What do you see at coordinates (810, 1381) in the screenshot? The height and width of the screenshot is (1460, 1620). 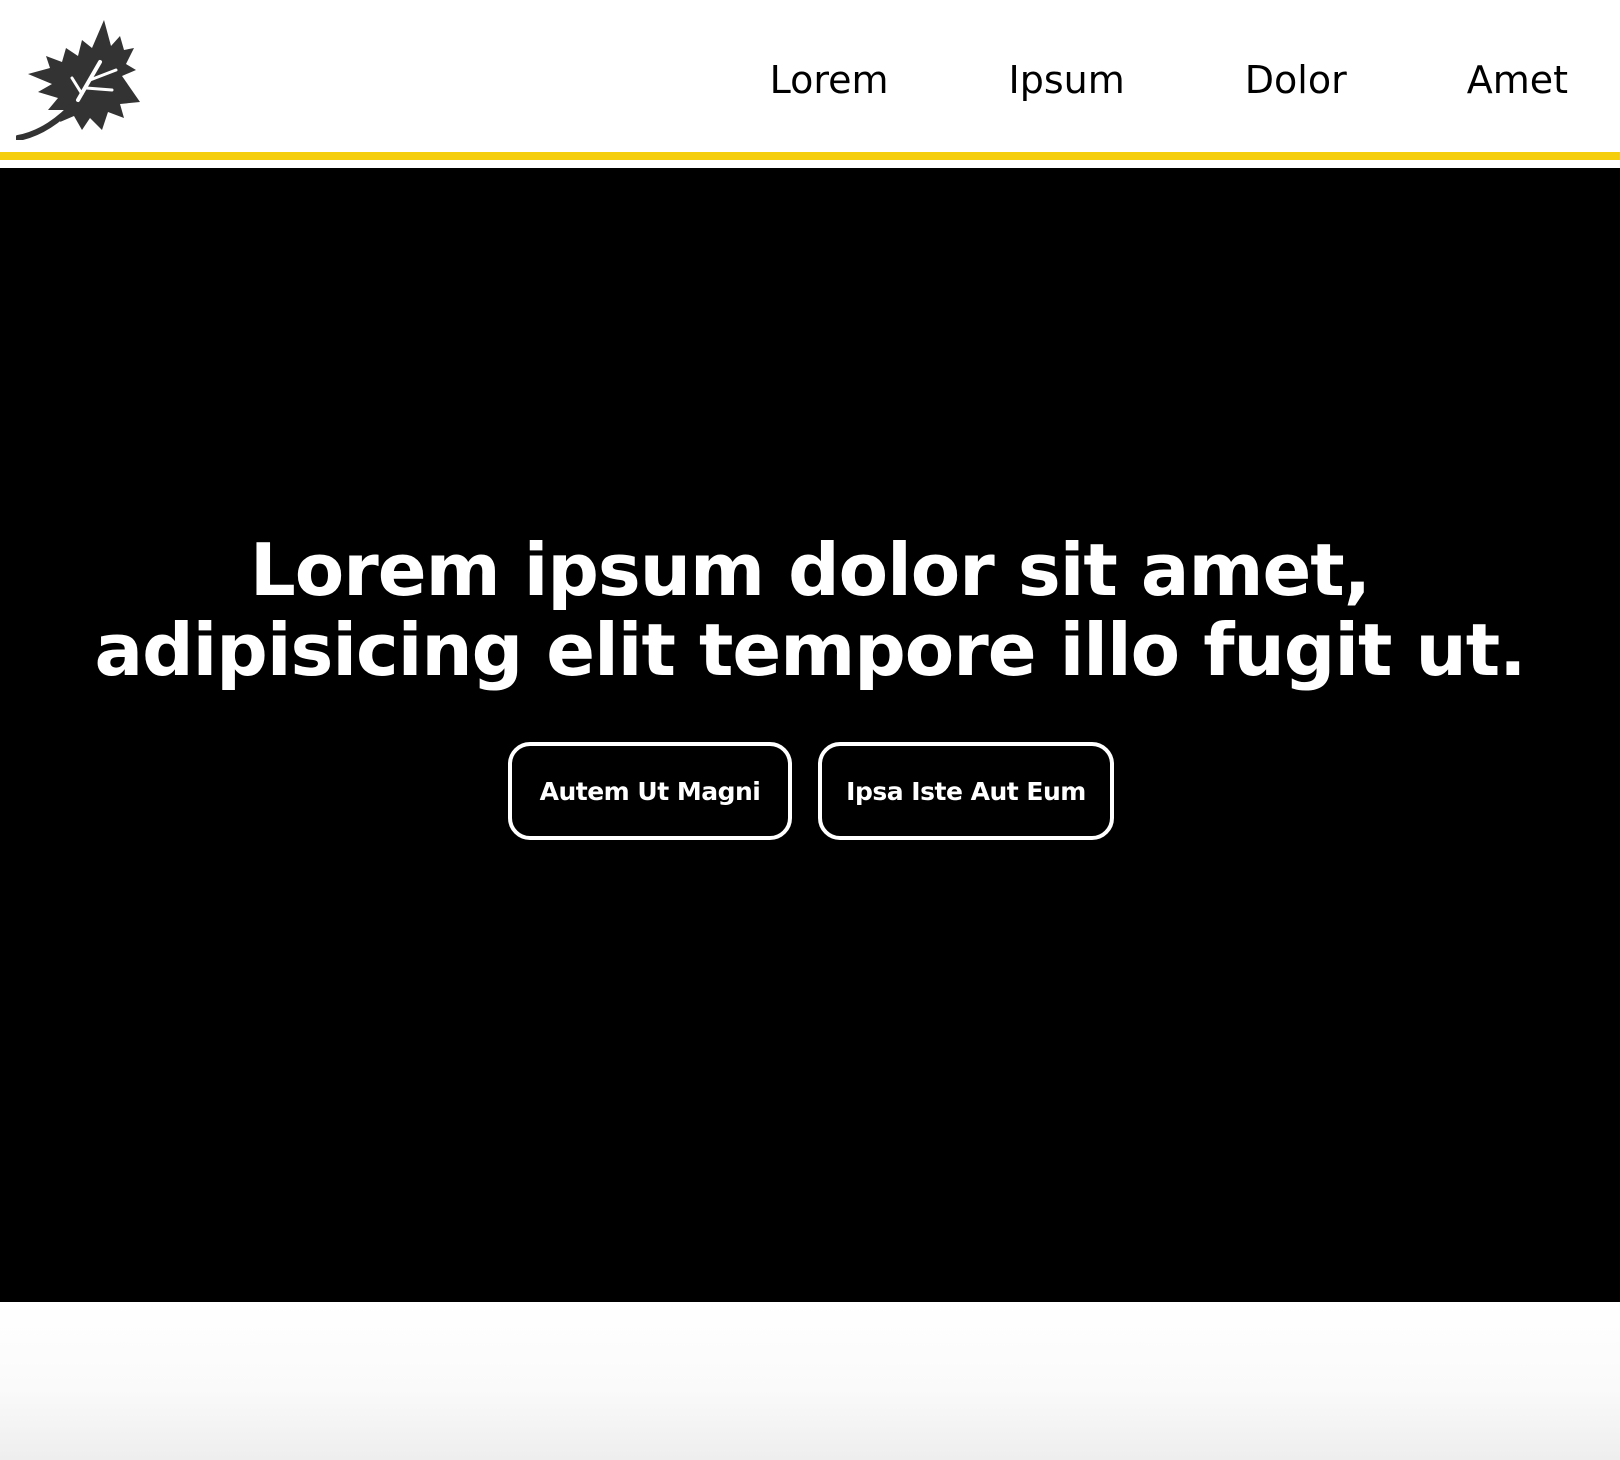 I see `page-content-area` at bounding box center [810, 1381].